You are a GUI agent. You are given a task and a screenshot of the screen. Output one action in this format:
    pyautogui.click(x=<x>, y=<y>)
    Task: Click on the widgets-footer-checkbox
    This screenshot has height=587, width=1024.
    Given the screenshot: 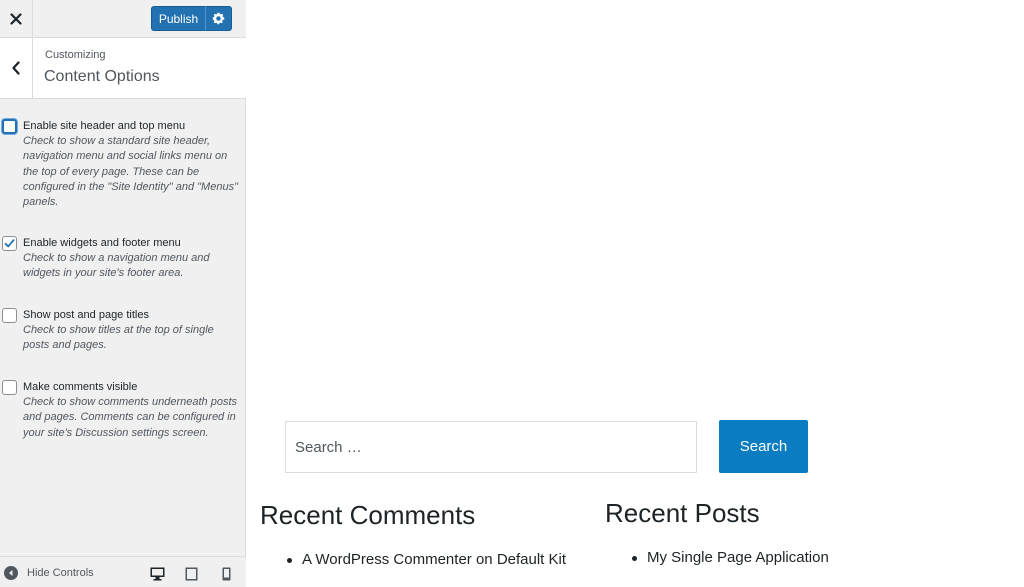 What is the action you would take?
    pyautogui.click(x=9, y=243)
    